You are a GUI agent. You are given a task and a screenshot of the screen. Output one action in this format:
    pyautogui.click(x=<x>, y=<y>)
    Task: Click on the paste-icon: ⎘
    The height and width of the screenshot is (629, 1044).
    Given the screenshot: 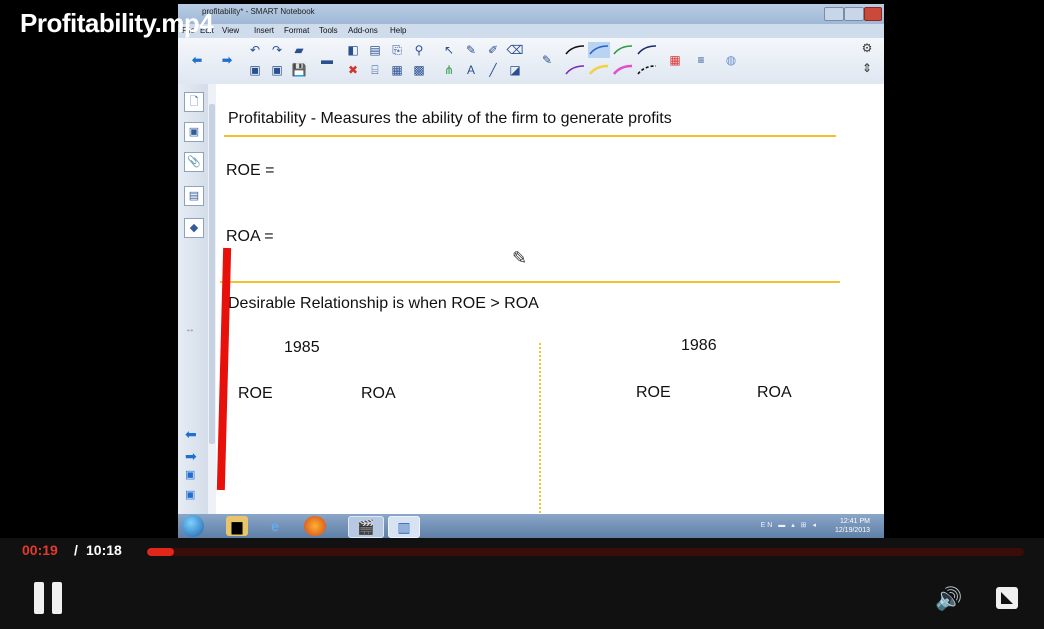 What is the action you would take?
    pyautogui.click(x=397, y=50)
    